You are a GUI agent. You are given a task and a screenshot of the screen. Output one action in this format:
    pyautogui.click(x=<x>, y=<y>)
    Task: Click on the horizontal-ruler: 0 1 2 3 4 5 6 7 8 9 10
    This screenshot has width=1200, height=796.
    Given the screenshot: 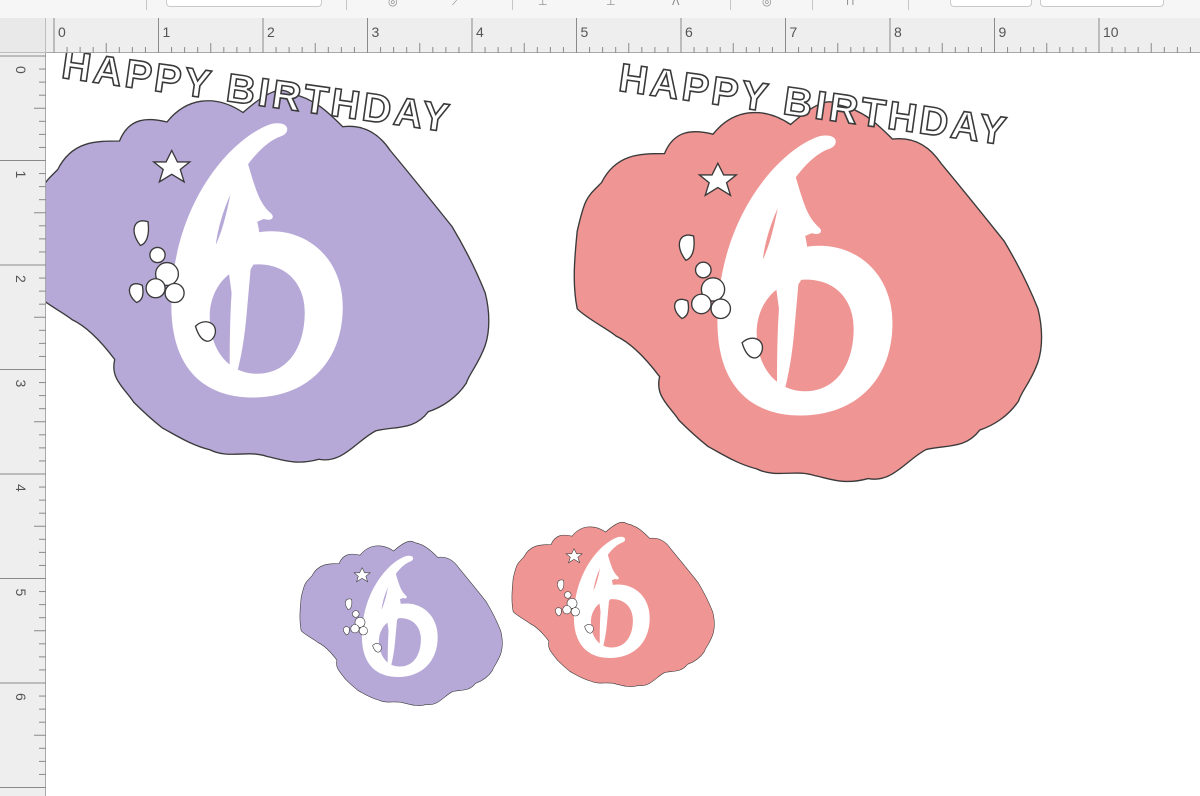 What is the action you would take?
    pyautogui.click(x=623, y=35)
    